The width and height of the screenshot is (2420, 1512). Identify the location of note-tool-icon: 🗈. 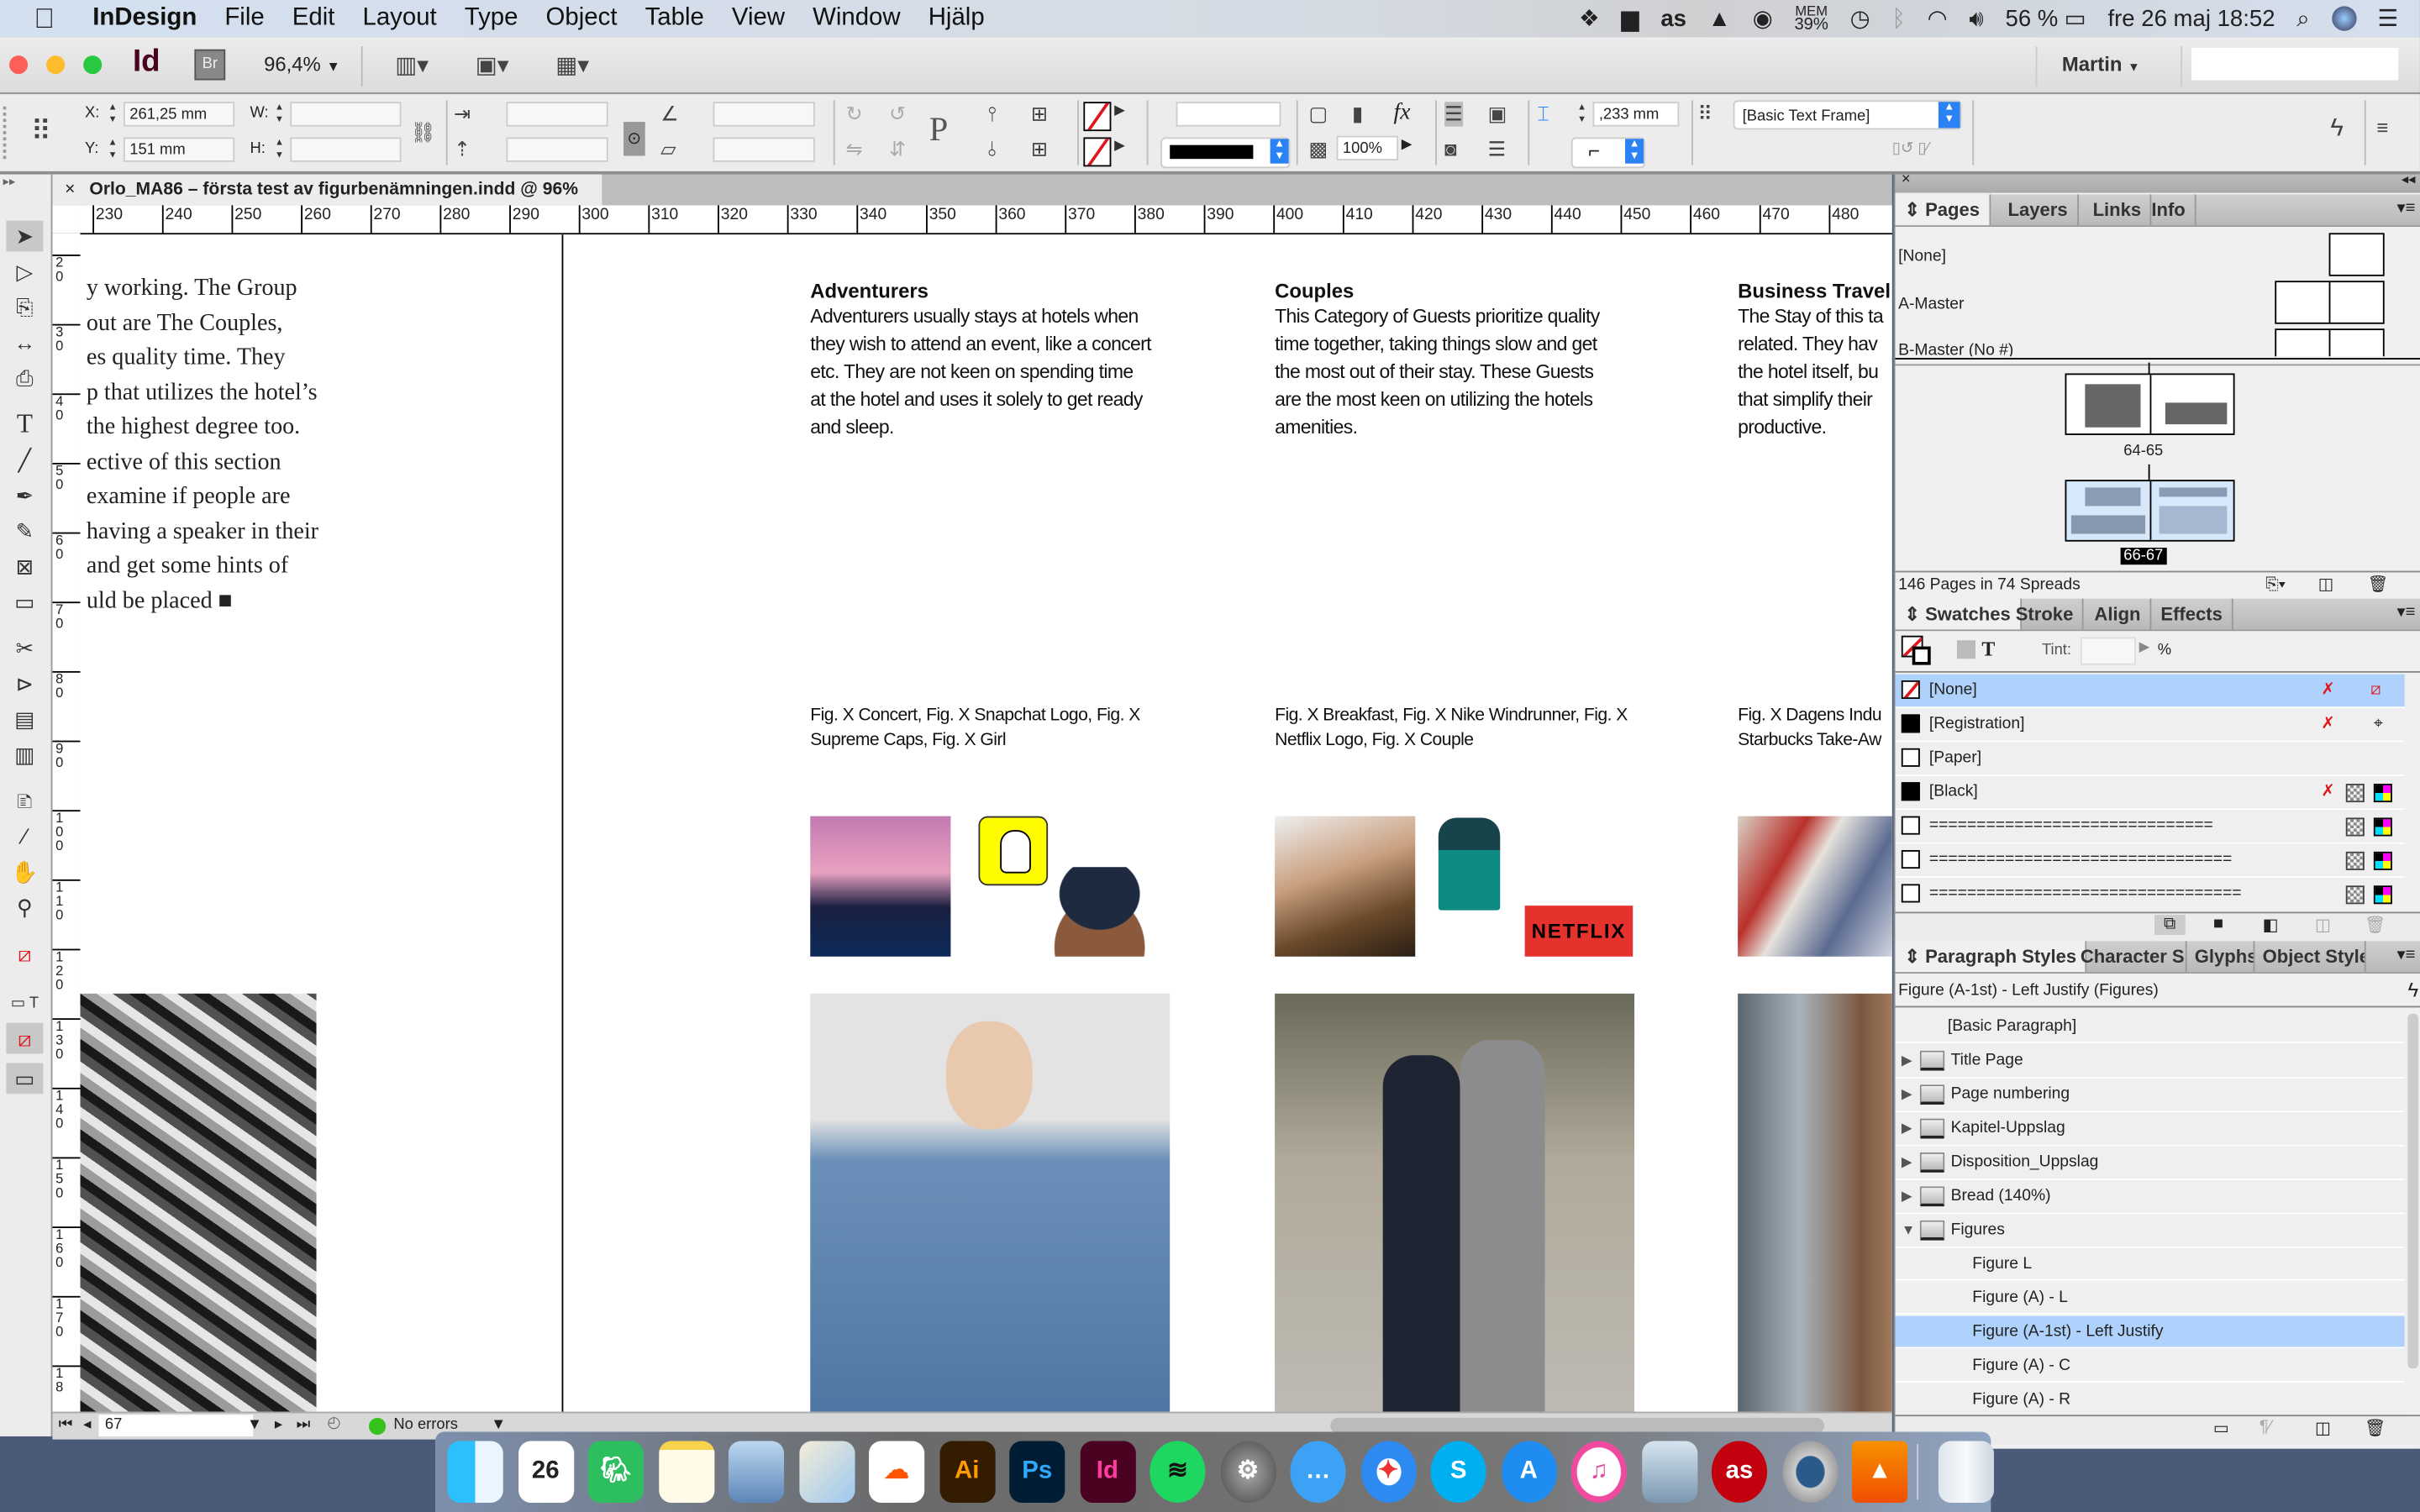
(24, 800).